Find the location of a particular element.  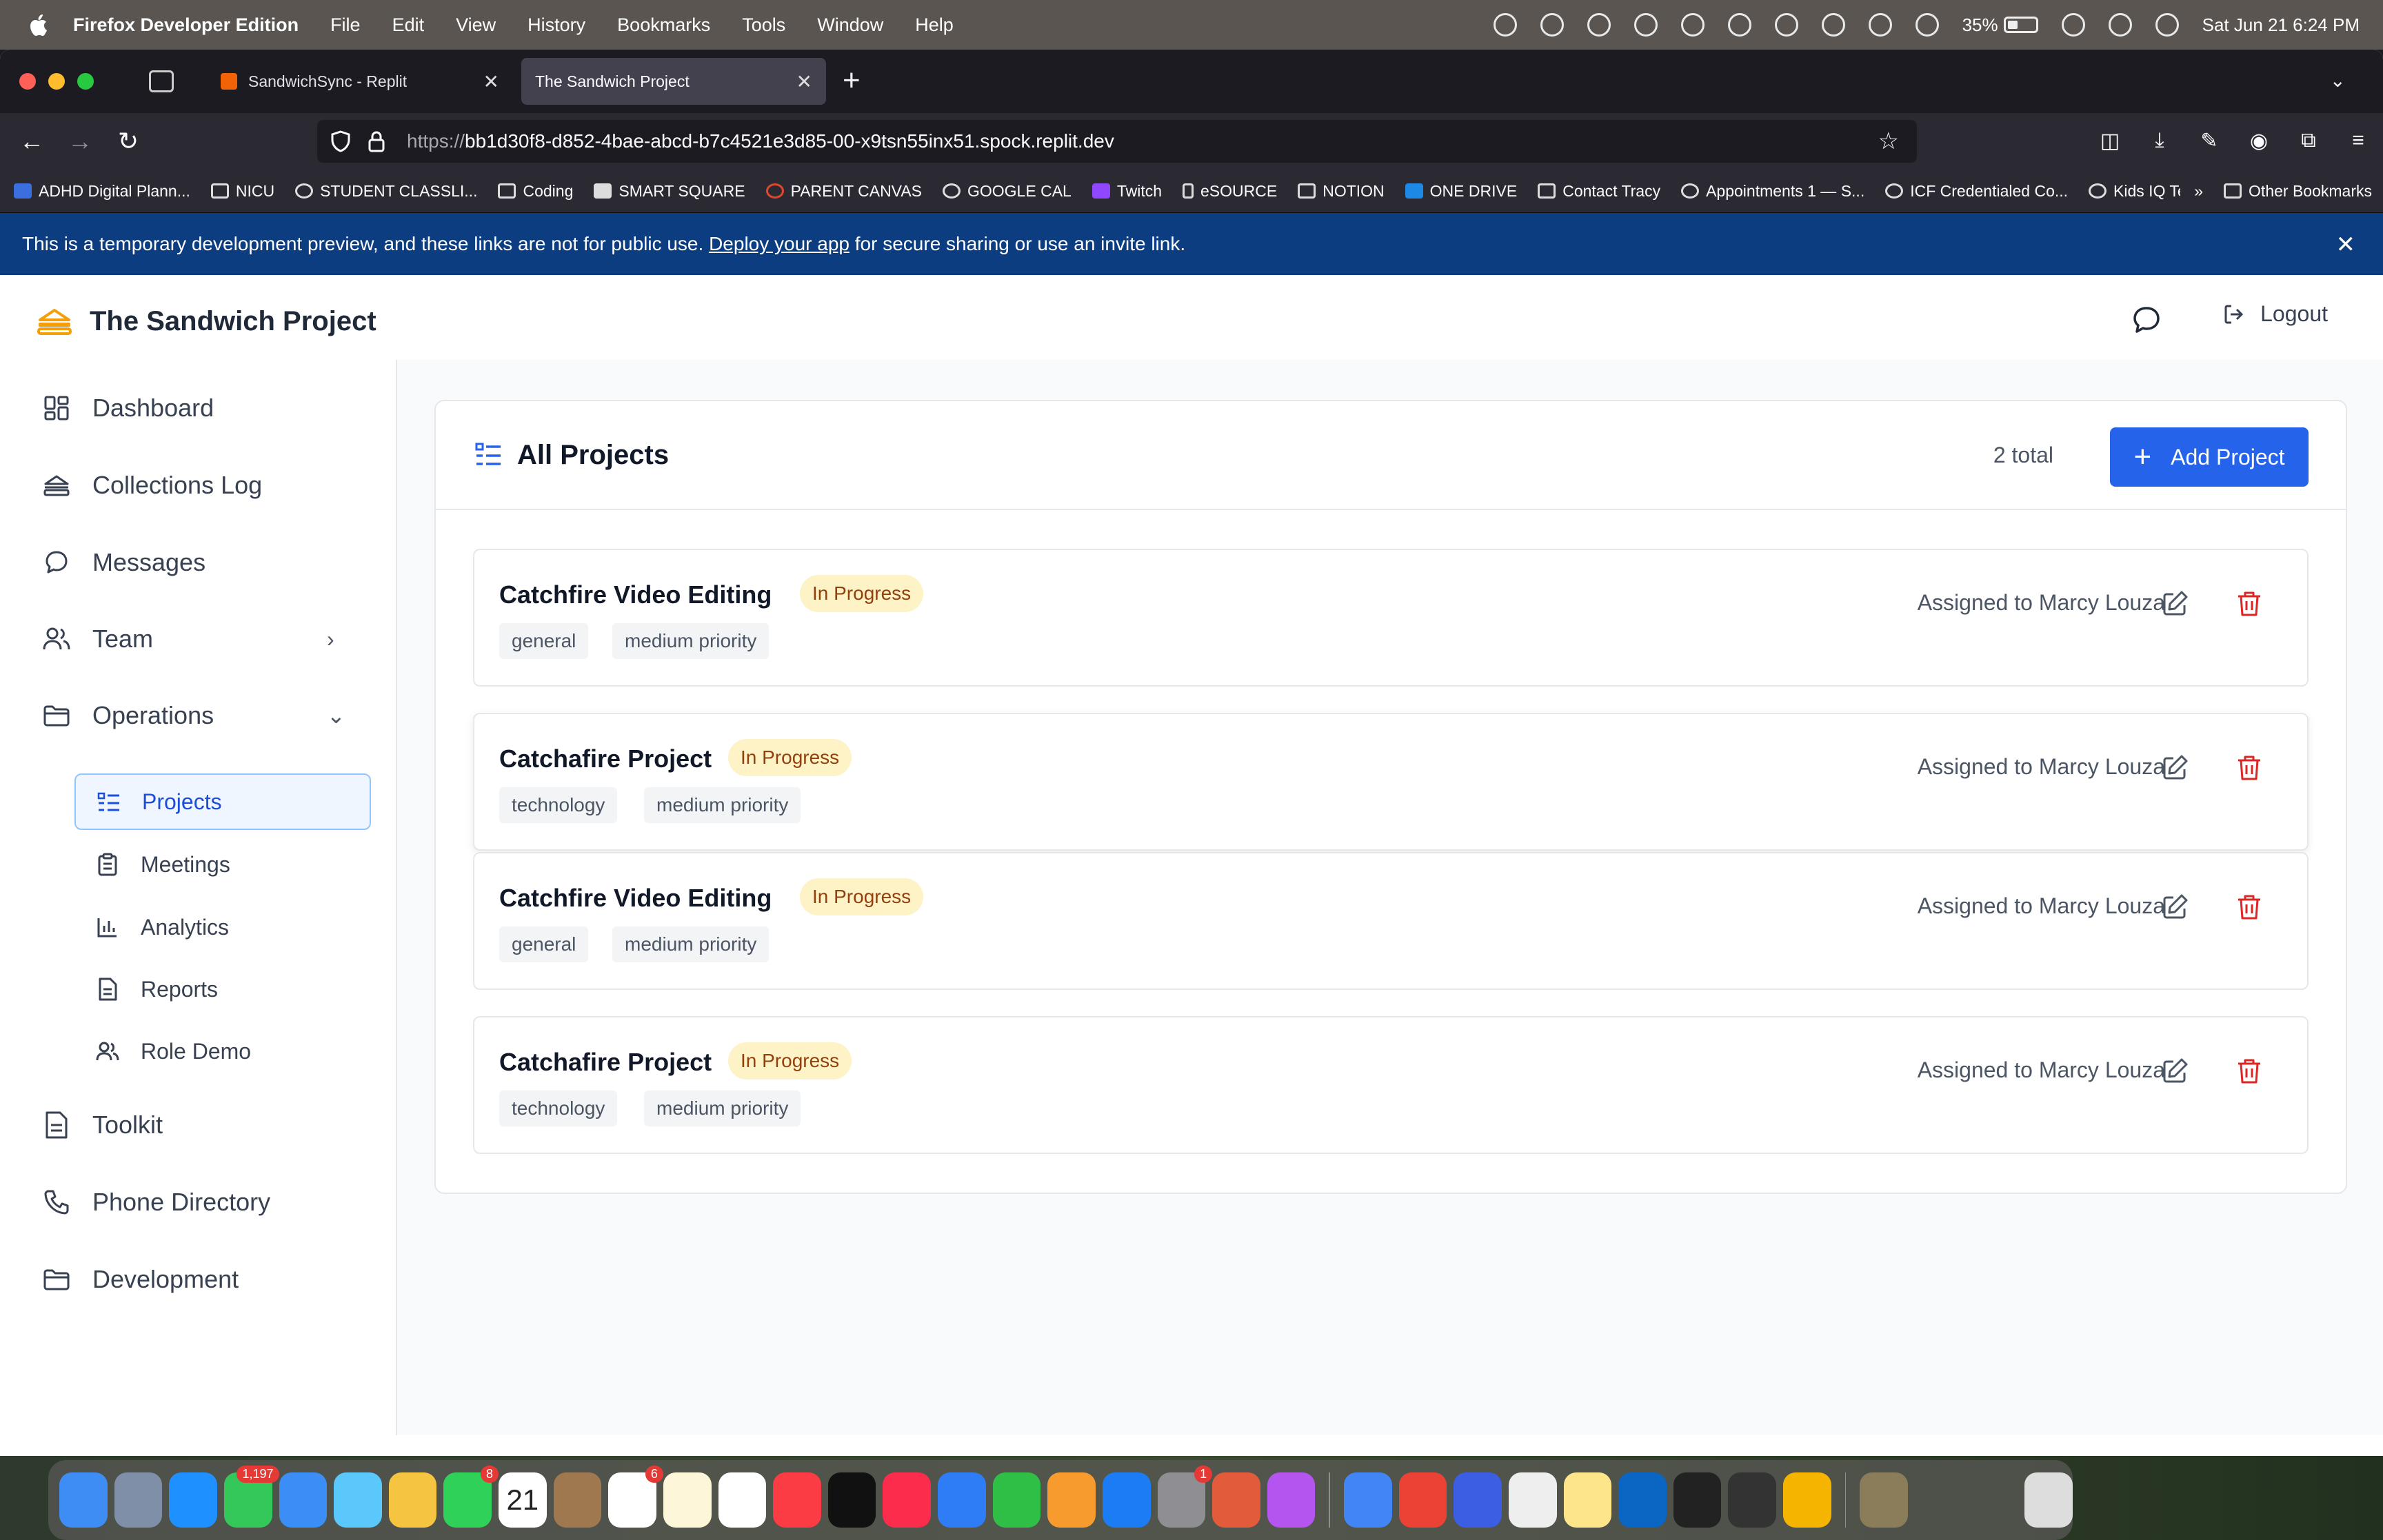

apple-tv-icon is located at coordinates (851, 1500).